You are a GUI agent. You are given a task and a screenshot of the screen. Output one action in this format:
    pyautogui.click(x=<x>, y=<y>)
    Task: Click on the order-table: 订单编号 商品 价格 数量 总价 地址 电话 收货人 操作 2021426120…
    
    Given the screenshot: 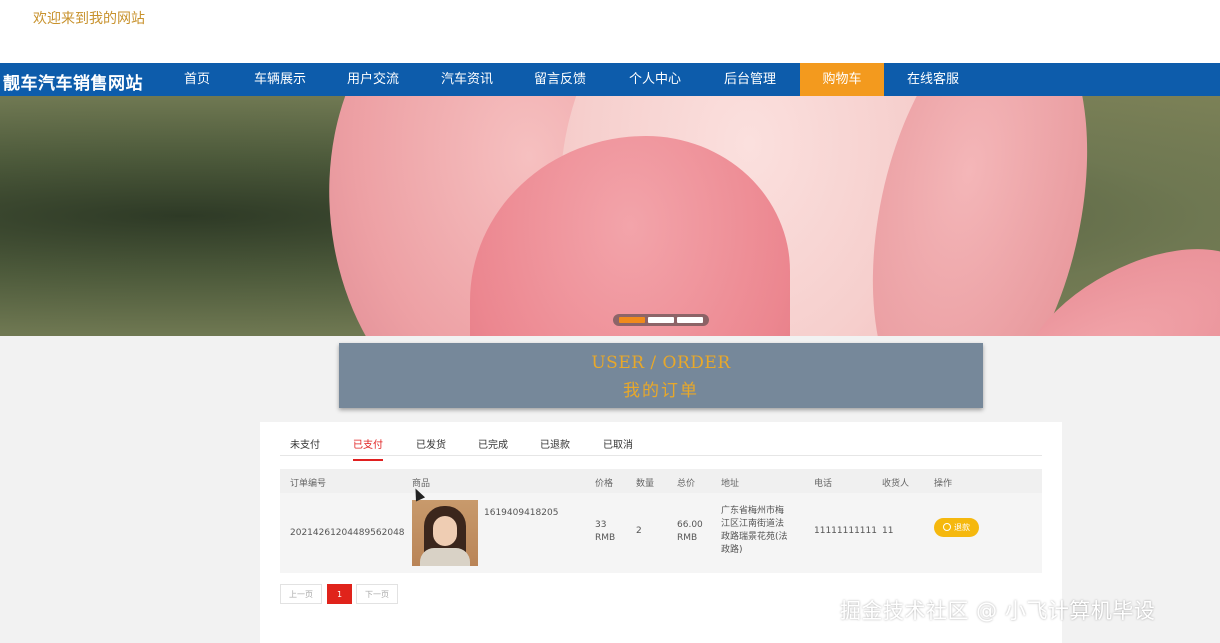 What is the action you would take?
    pyautogui.click(x=661, y=521)
    